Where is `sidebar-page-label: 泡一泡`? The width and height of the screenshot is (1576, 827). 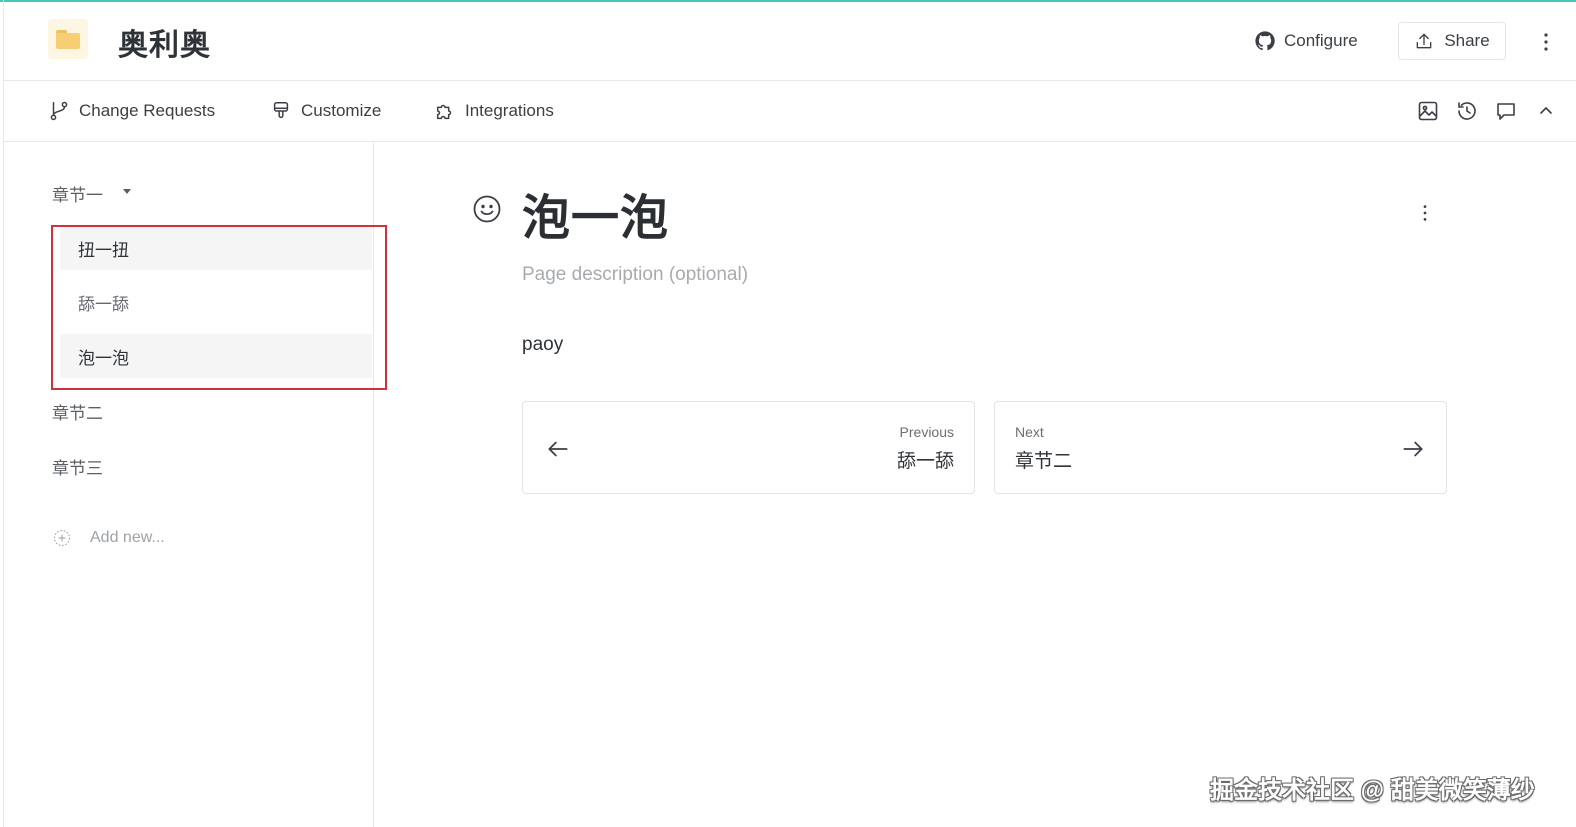
sidebar-page-label: 泡一泡 is located at coordinates (103, 358).